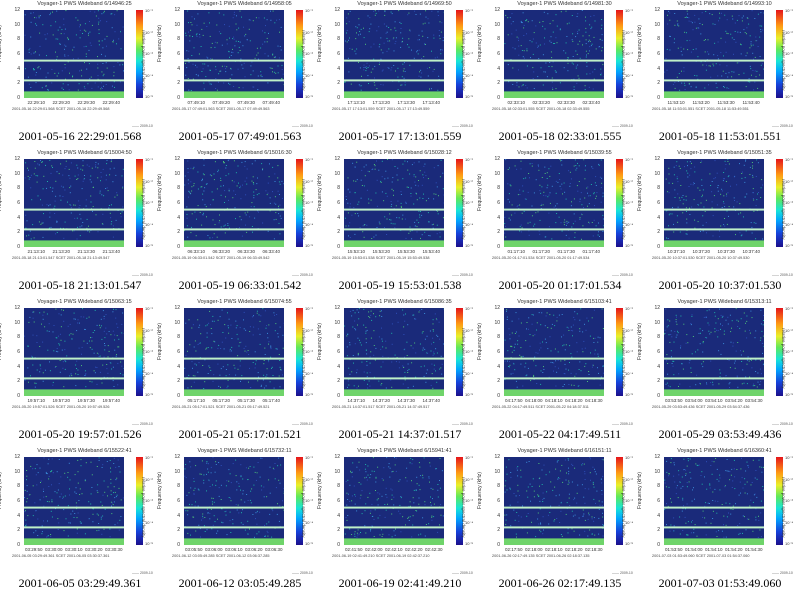 This screenshot has width=800, height=596. I want to click on low-frequency-floor, so click(74, 541).